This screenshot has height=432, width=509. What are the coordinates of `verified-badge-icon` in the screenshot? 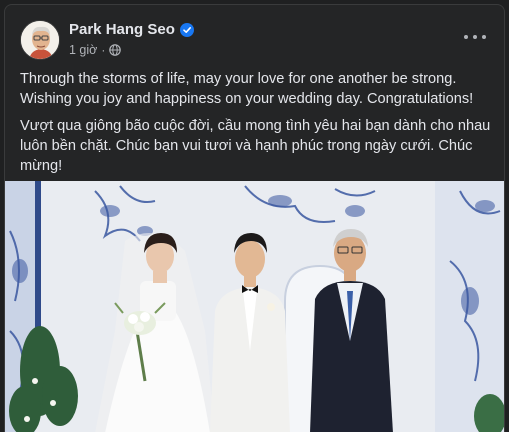 It's located at (186, 29).